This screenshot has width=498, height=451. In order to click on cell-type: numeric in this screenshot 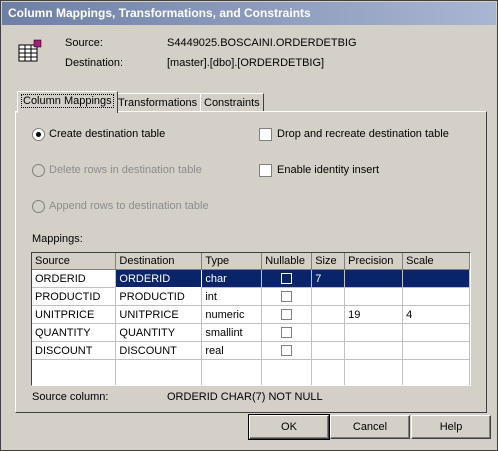, I will do `click(232, 314)`.